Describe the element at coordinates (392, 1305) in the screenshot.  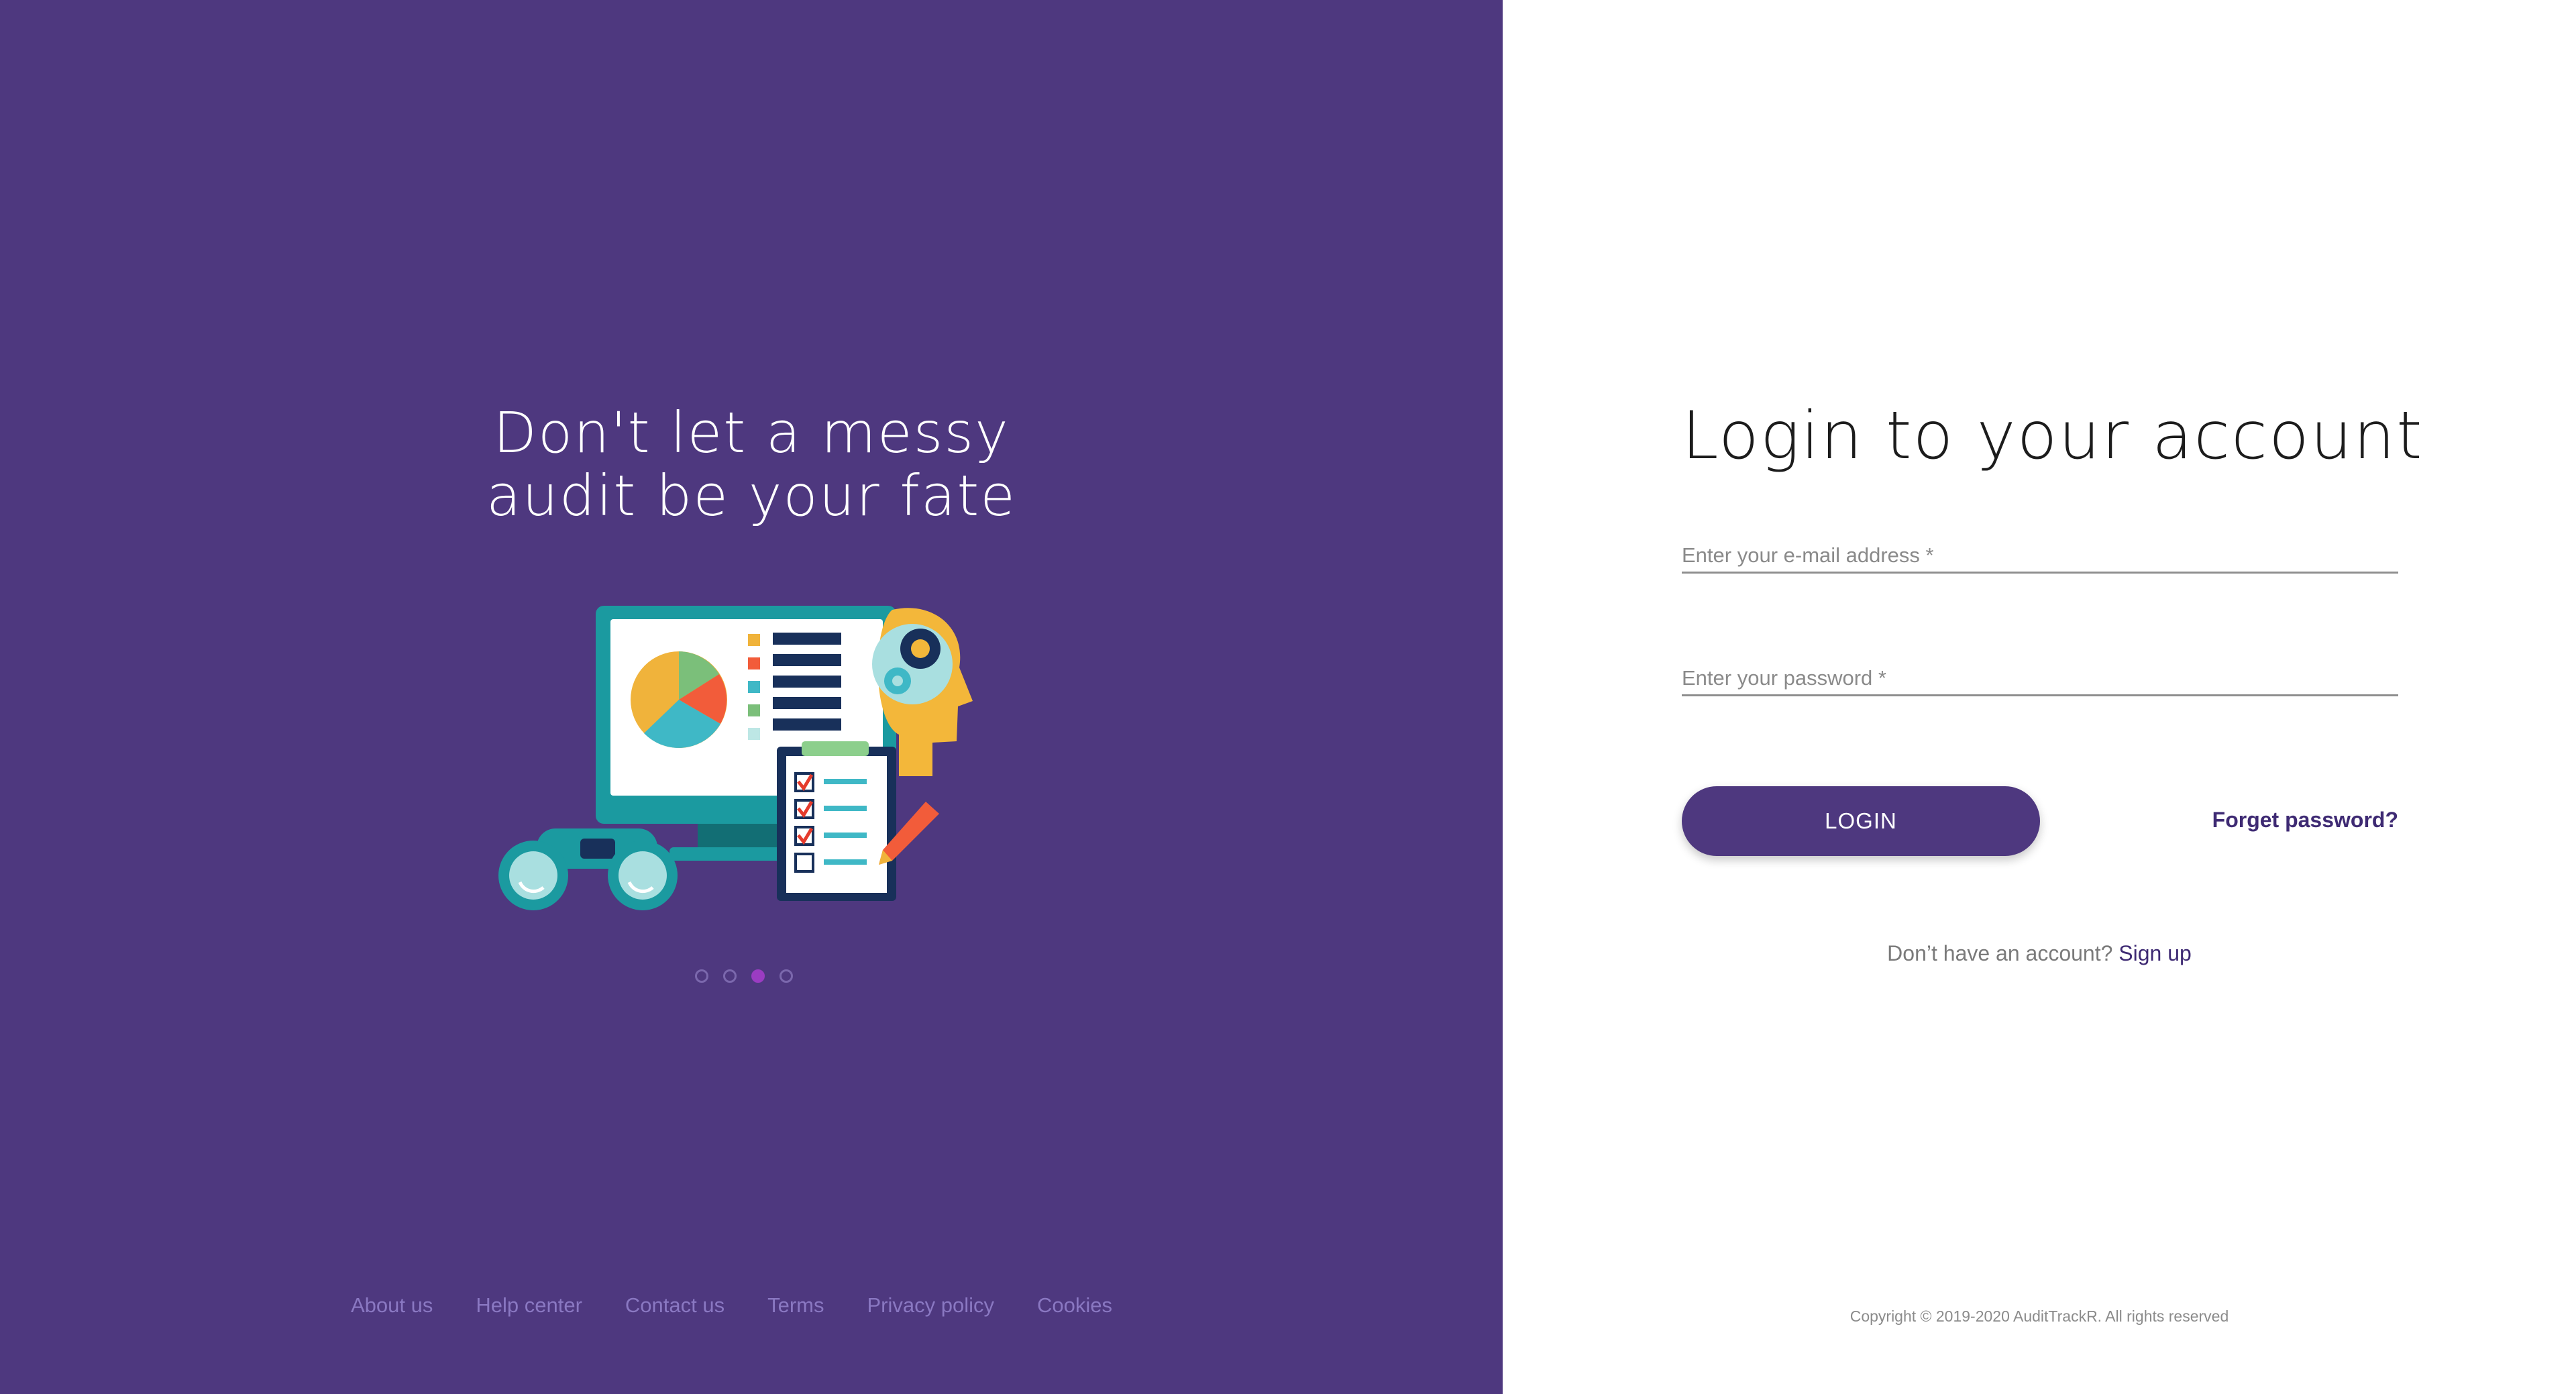
I see `footer-link-about-us: About us` at that location.